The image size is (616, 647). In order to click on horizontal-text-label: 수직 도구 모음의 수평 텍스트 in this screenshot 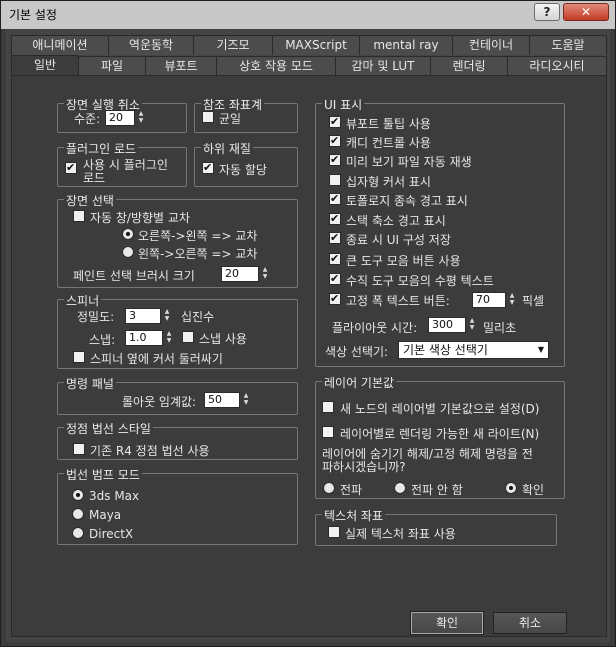, I will do `click(420, 281)`.